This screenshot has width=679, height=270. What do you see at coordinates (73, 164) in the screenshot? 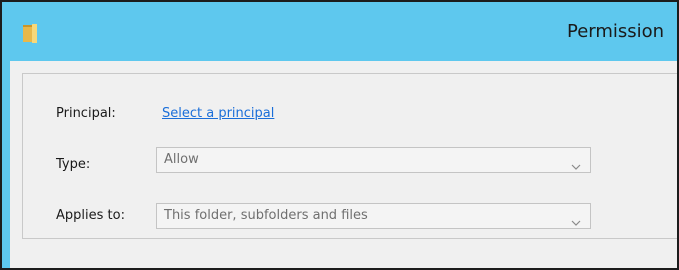
I see `type-label: Type:` at bounding box center [73, 164].